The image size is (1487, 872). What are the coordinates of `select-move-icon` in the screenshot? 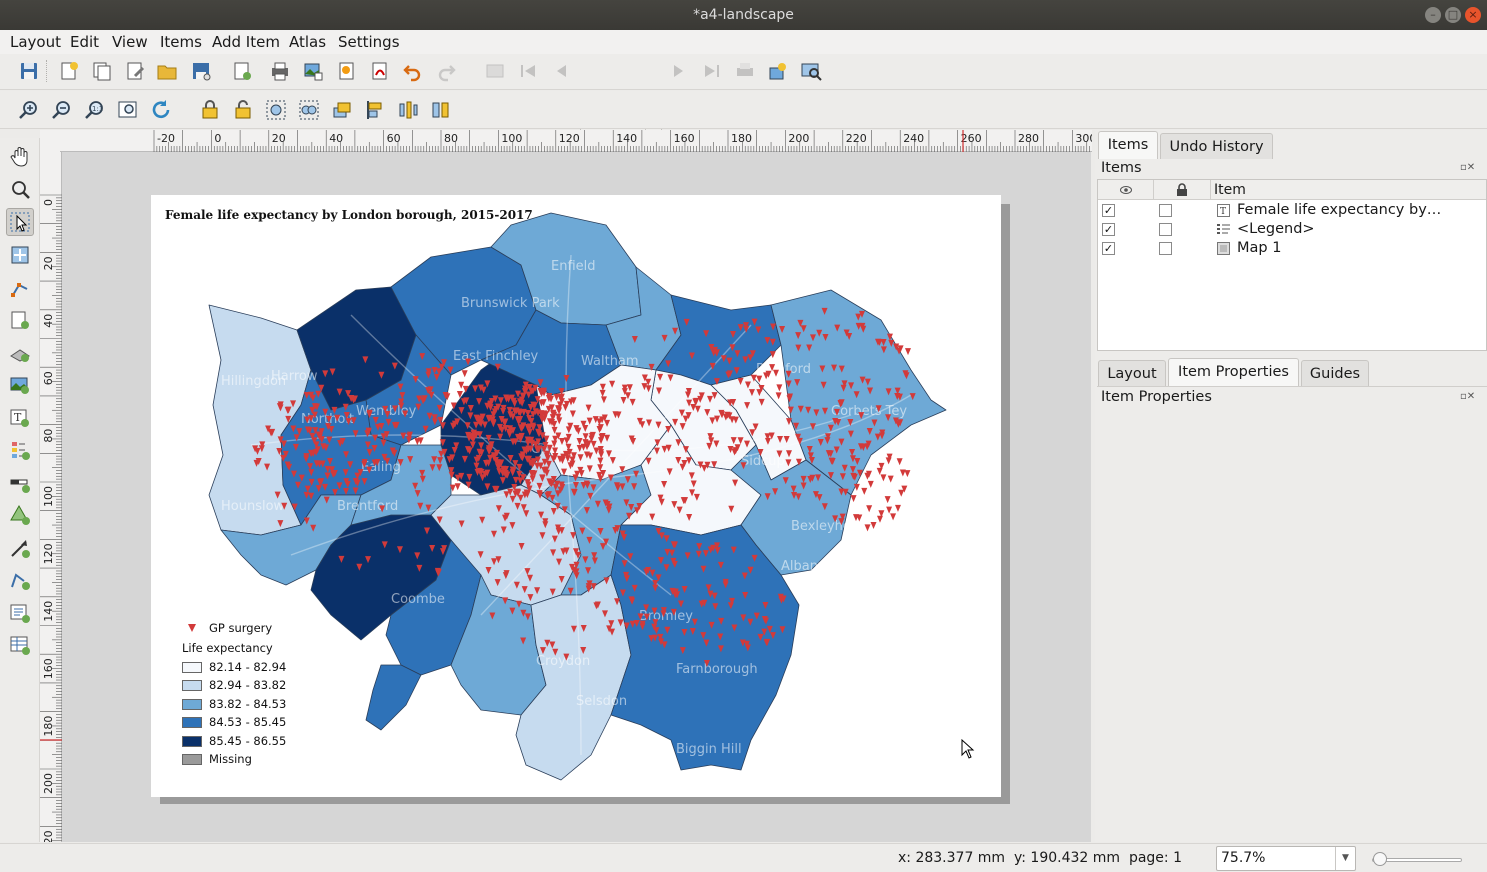 It's located at (20, 222).